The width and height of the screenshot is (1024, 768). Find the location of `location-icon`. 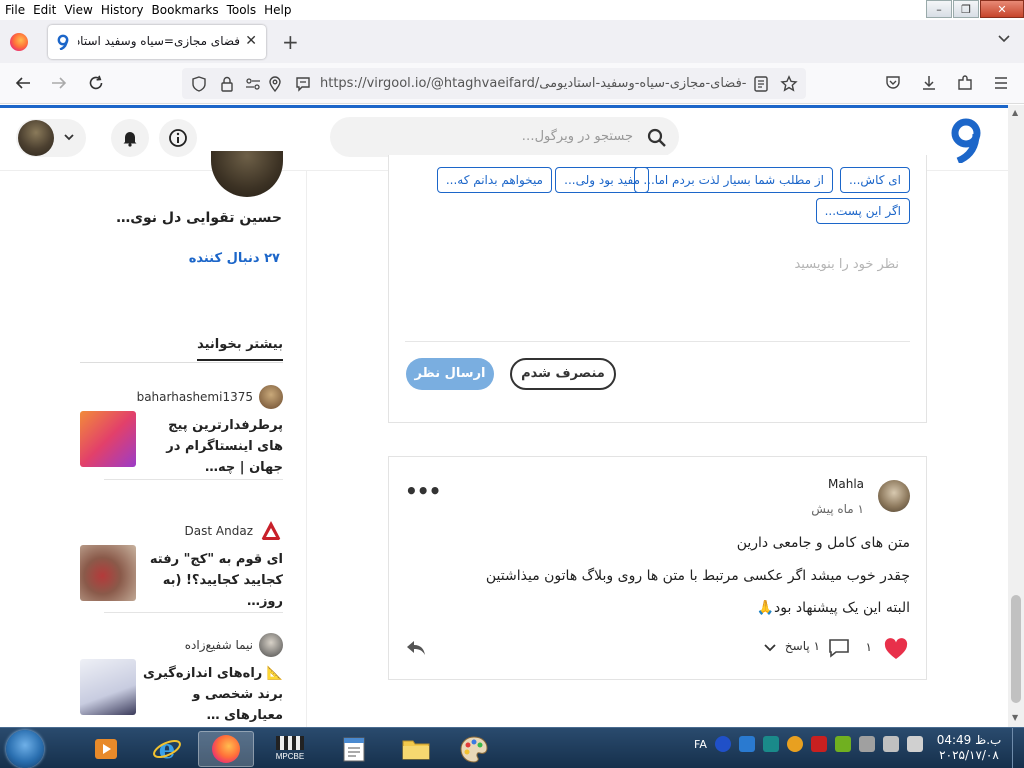

location-icon is located at coordinates (275, 84).